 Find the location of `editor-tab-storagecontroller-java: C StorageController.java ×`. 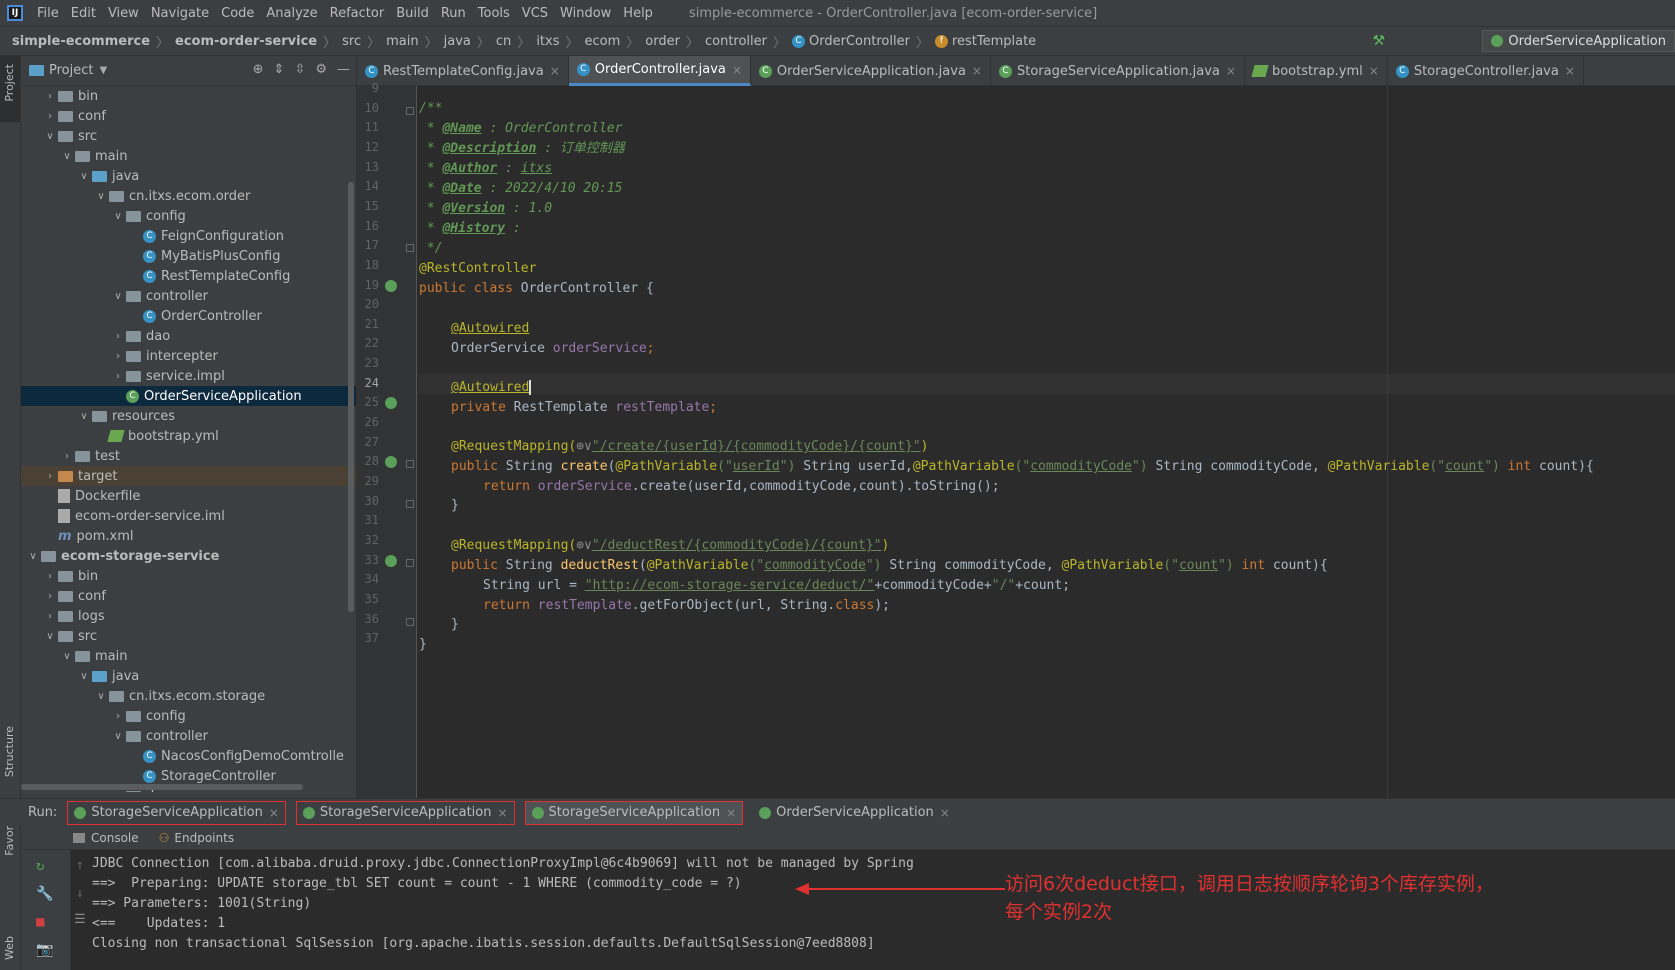

editor-tab-storagecontroller-java: C StorageController.java × is located at coordinates (1486, 71).